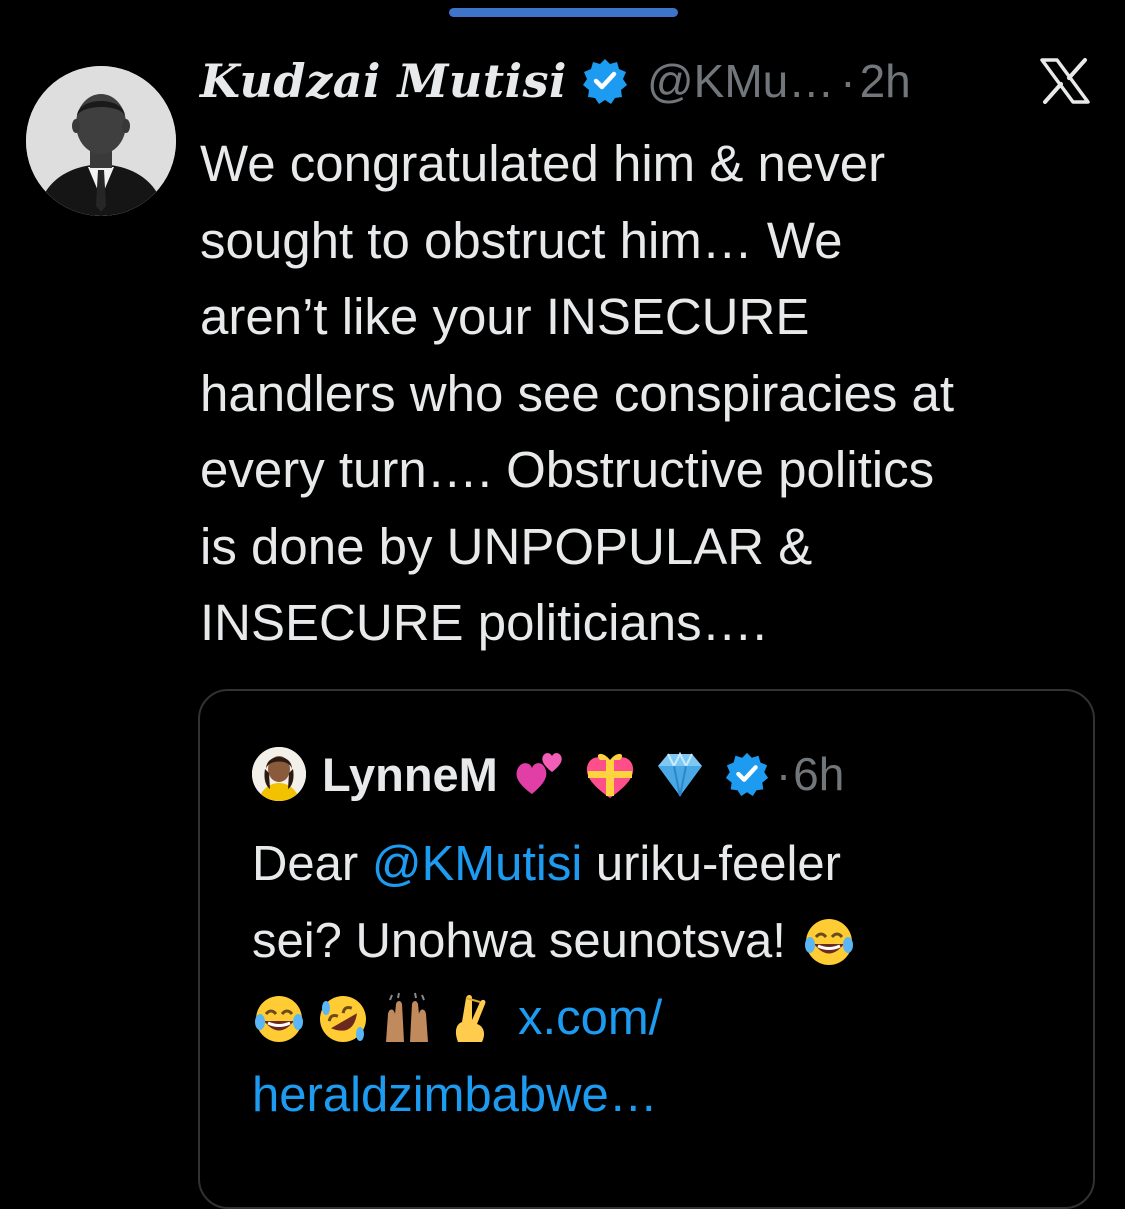 The image size is (1125, 1209). I want to click on quoted-text-segment: sei? Unohwa seunotsva!, so click(519, 941).